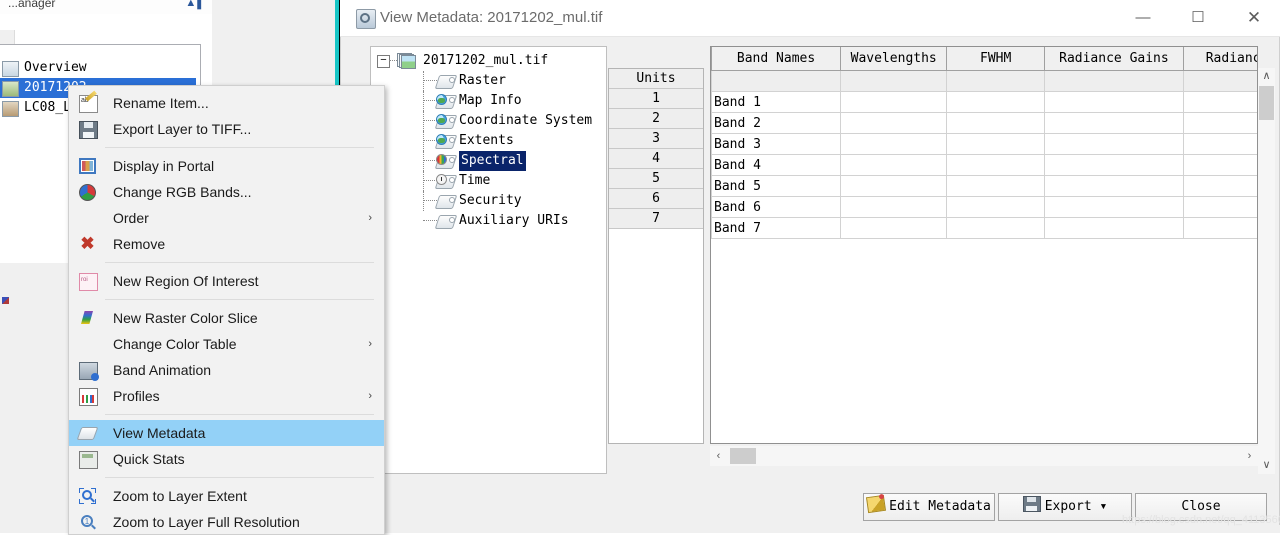 The width and height of the screenshot is (1280, 535). Describe the element at coordinates (226, 318) in the screenshot. I see `menu-item-new-raster-color-slice: New Raster Color Slice` at that location.